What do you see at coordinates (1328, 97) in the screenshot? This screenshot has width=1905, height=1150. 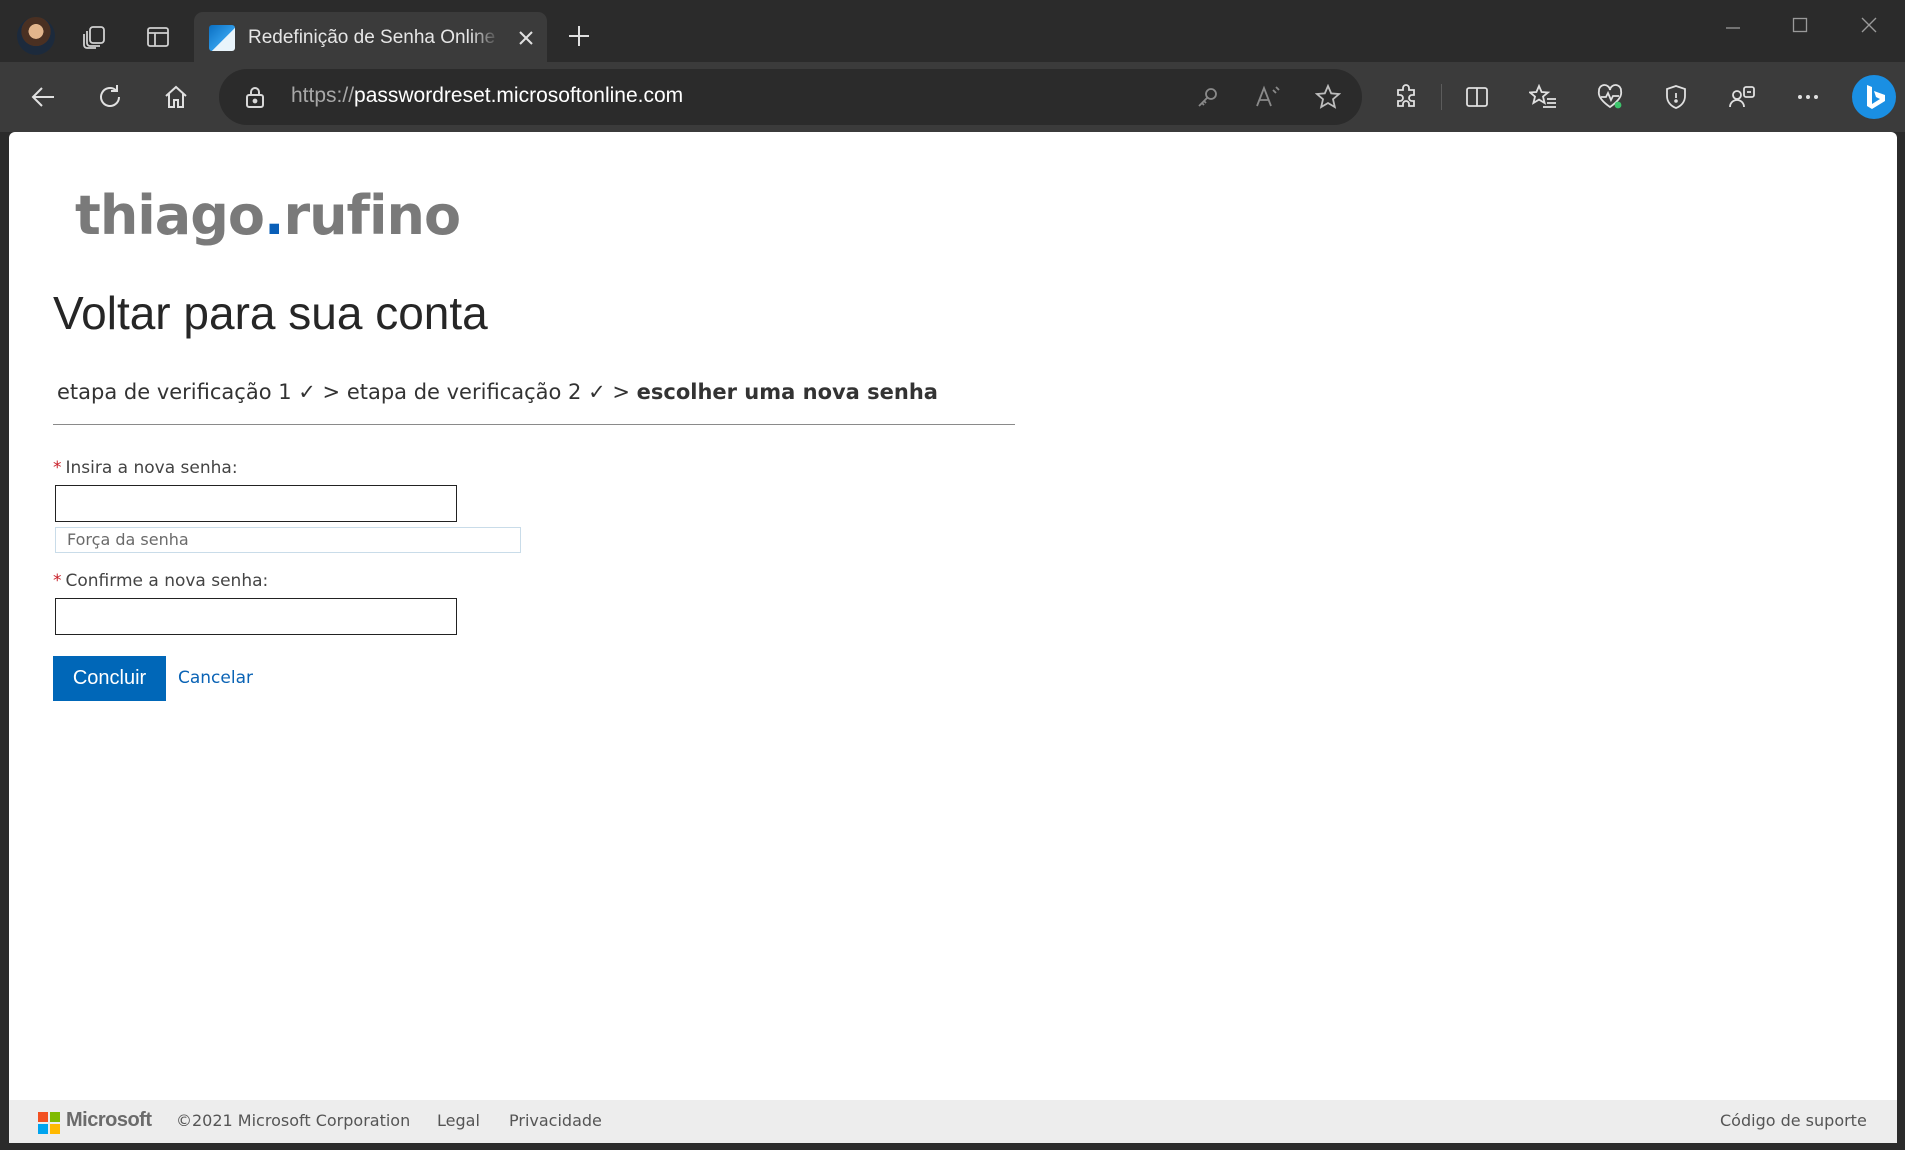 I see `favorite-star-icon` at bounding box center [1328, 97].